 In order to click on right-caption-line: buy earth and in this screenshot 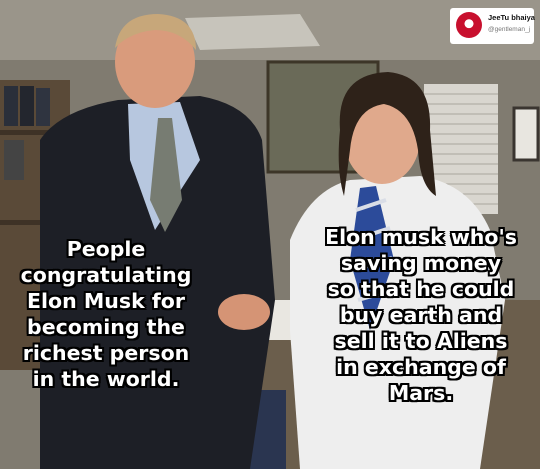, I will do `click(421, 315)`.